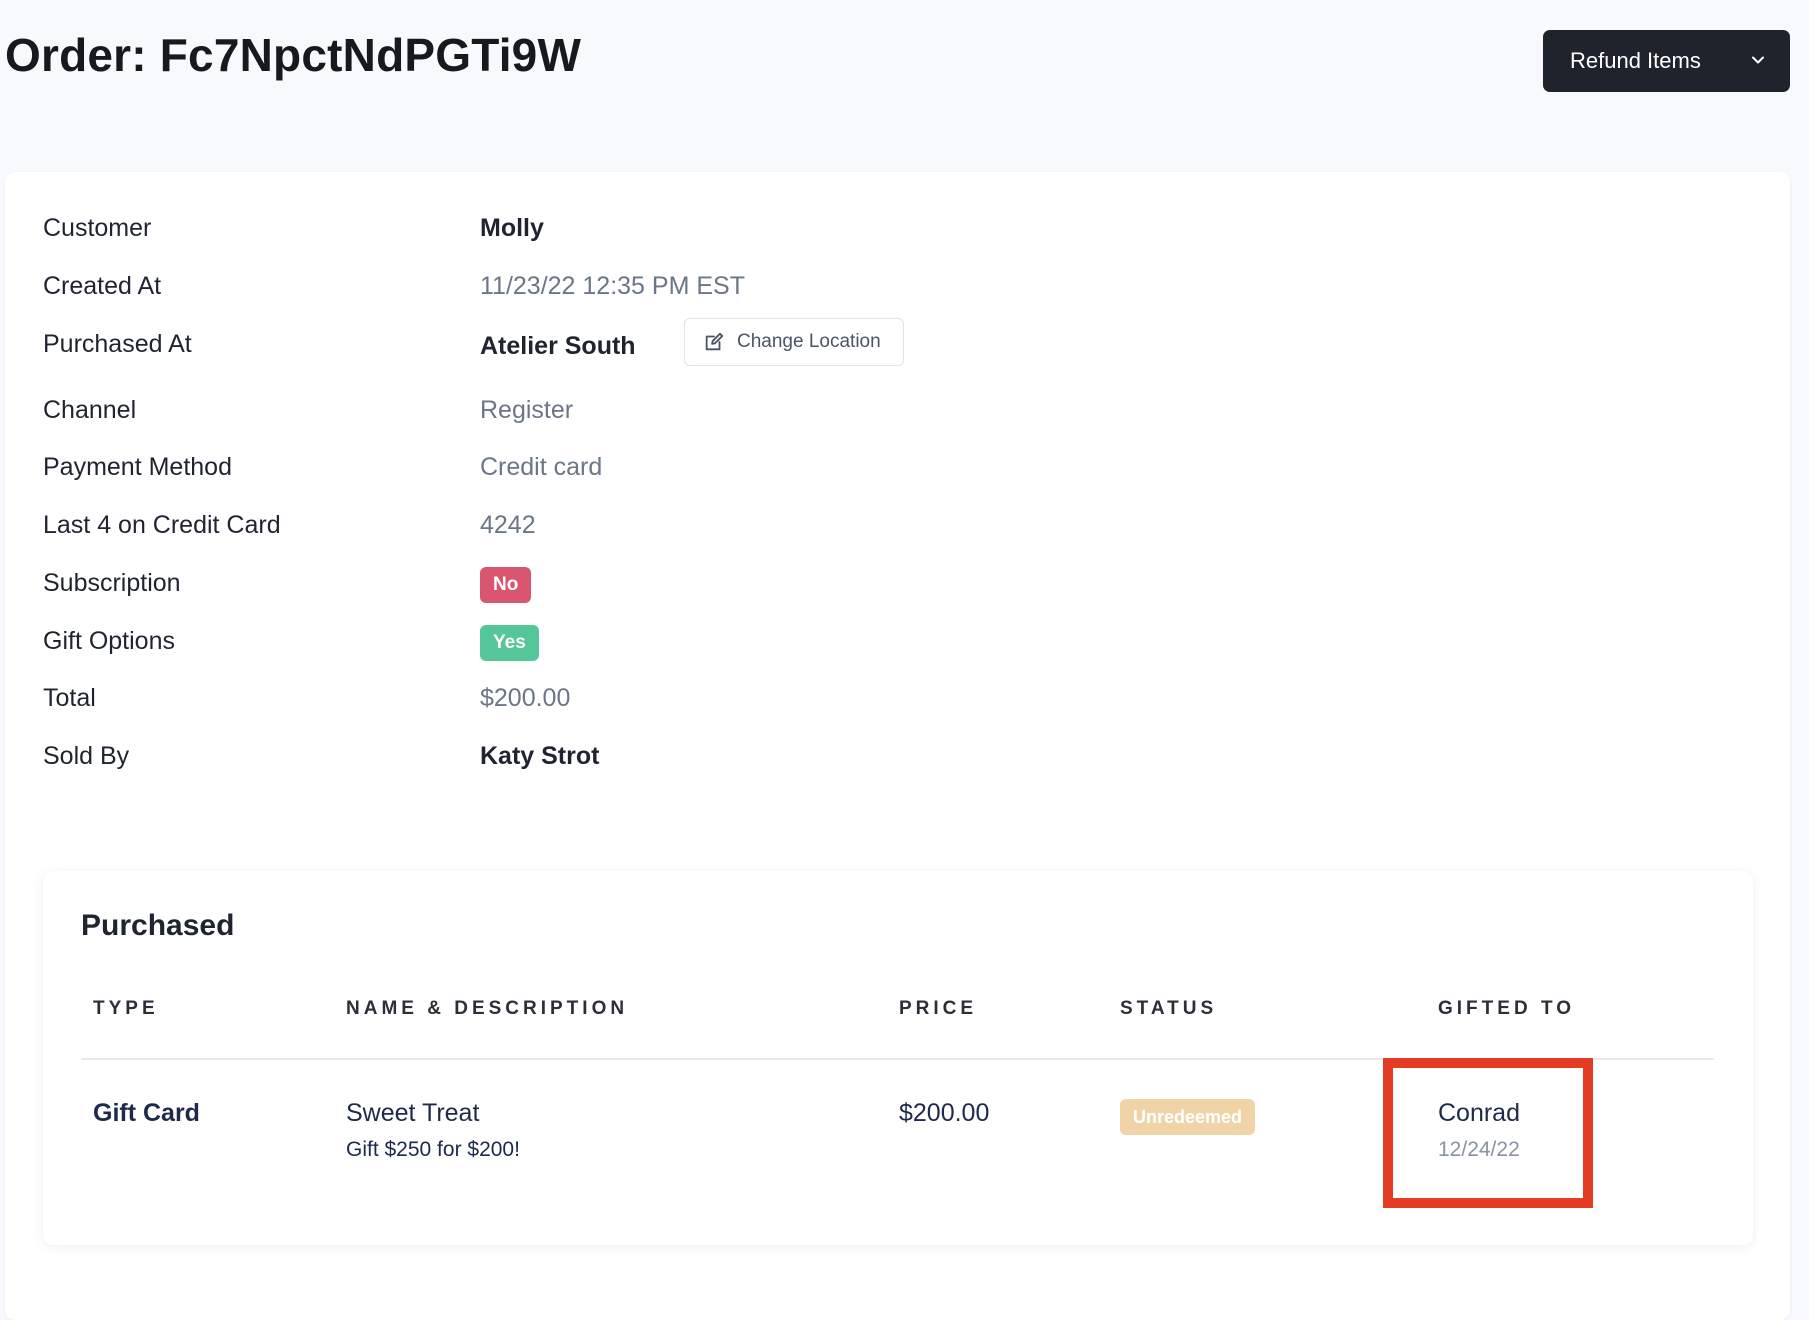 The height and width of the screenshot is (1320, 1809). What do you see at coordinates (938, 1008) in the screenshot?
I see `column-header-price: PRICE` at bounding box center [938, 1008].